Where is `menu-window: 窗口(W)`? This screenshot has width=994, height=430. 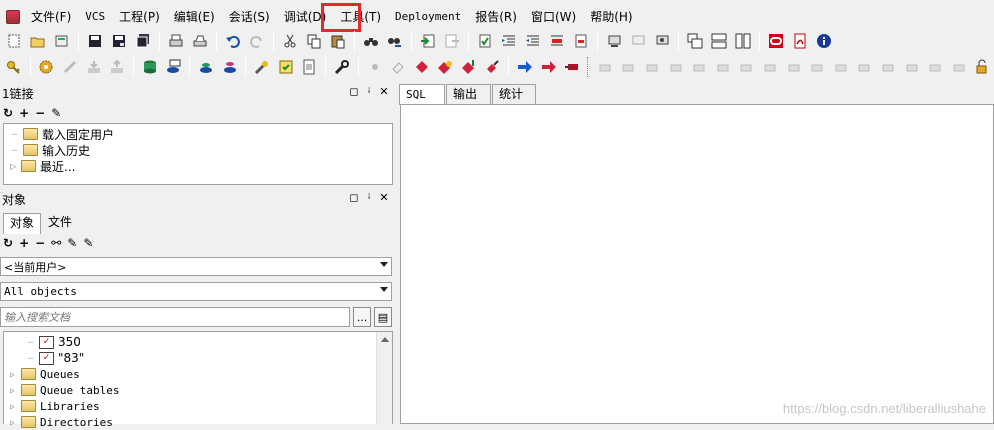 menu-window: 窗口(W) is located at coordinates (553, 17).